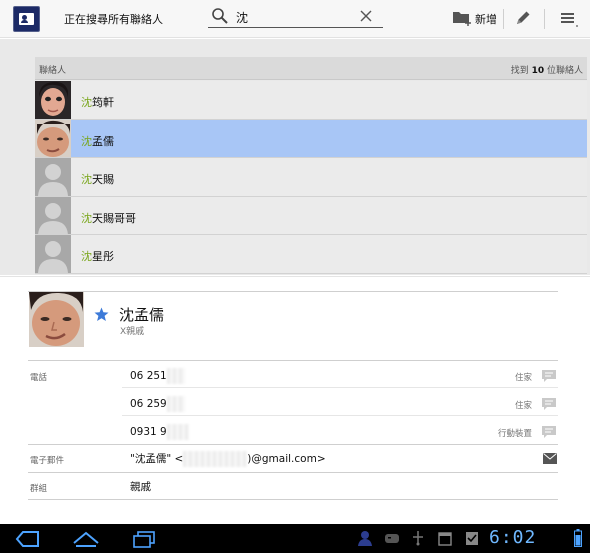 The image size is (590, 553). I want to click on contact-name: 沈筠軒, so click(97, 102).